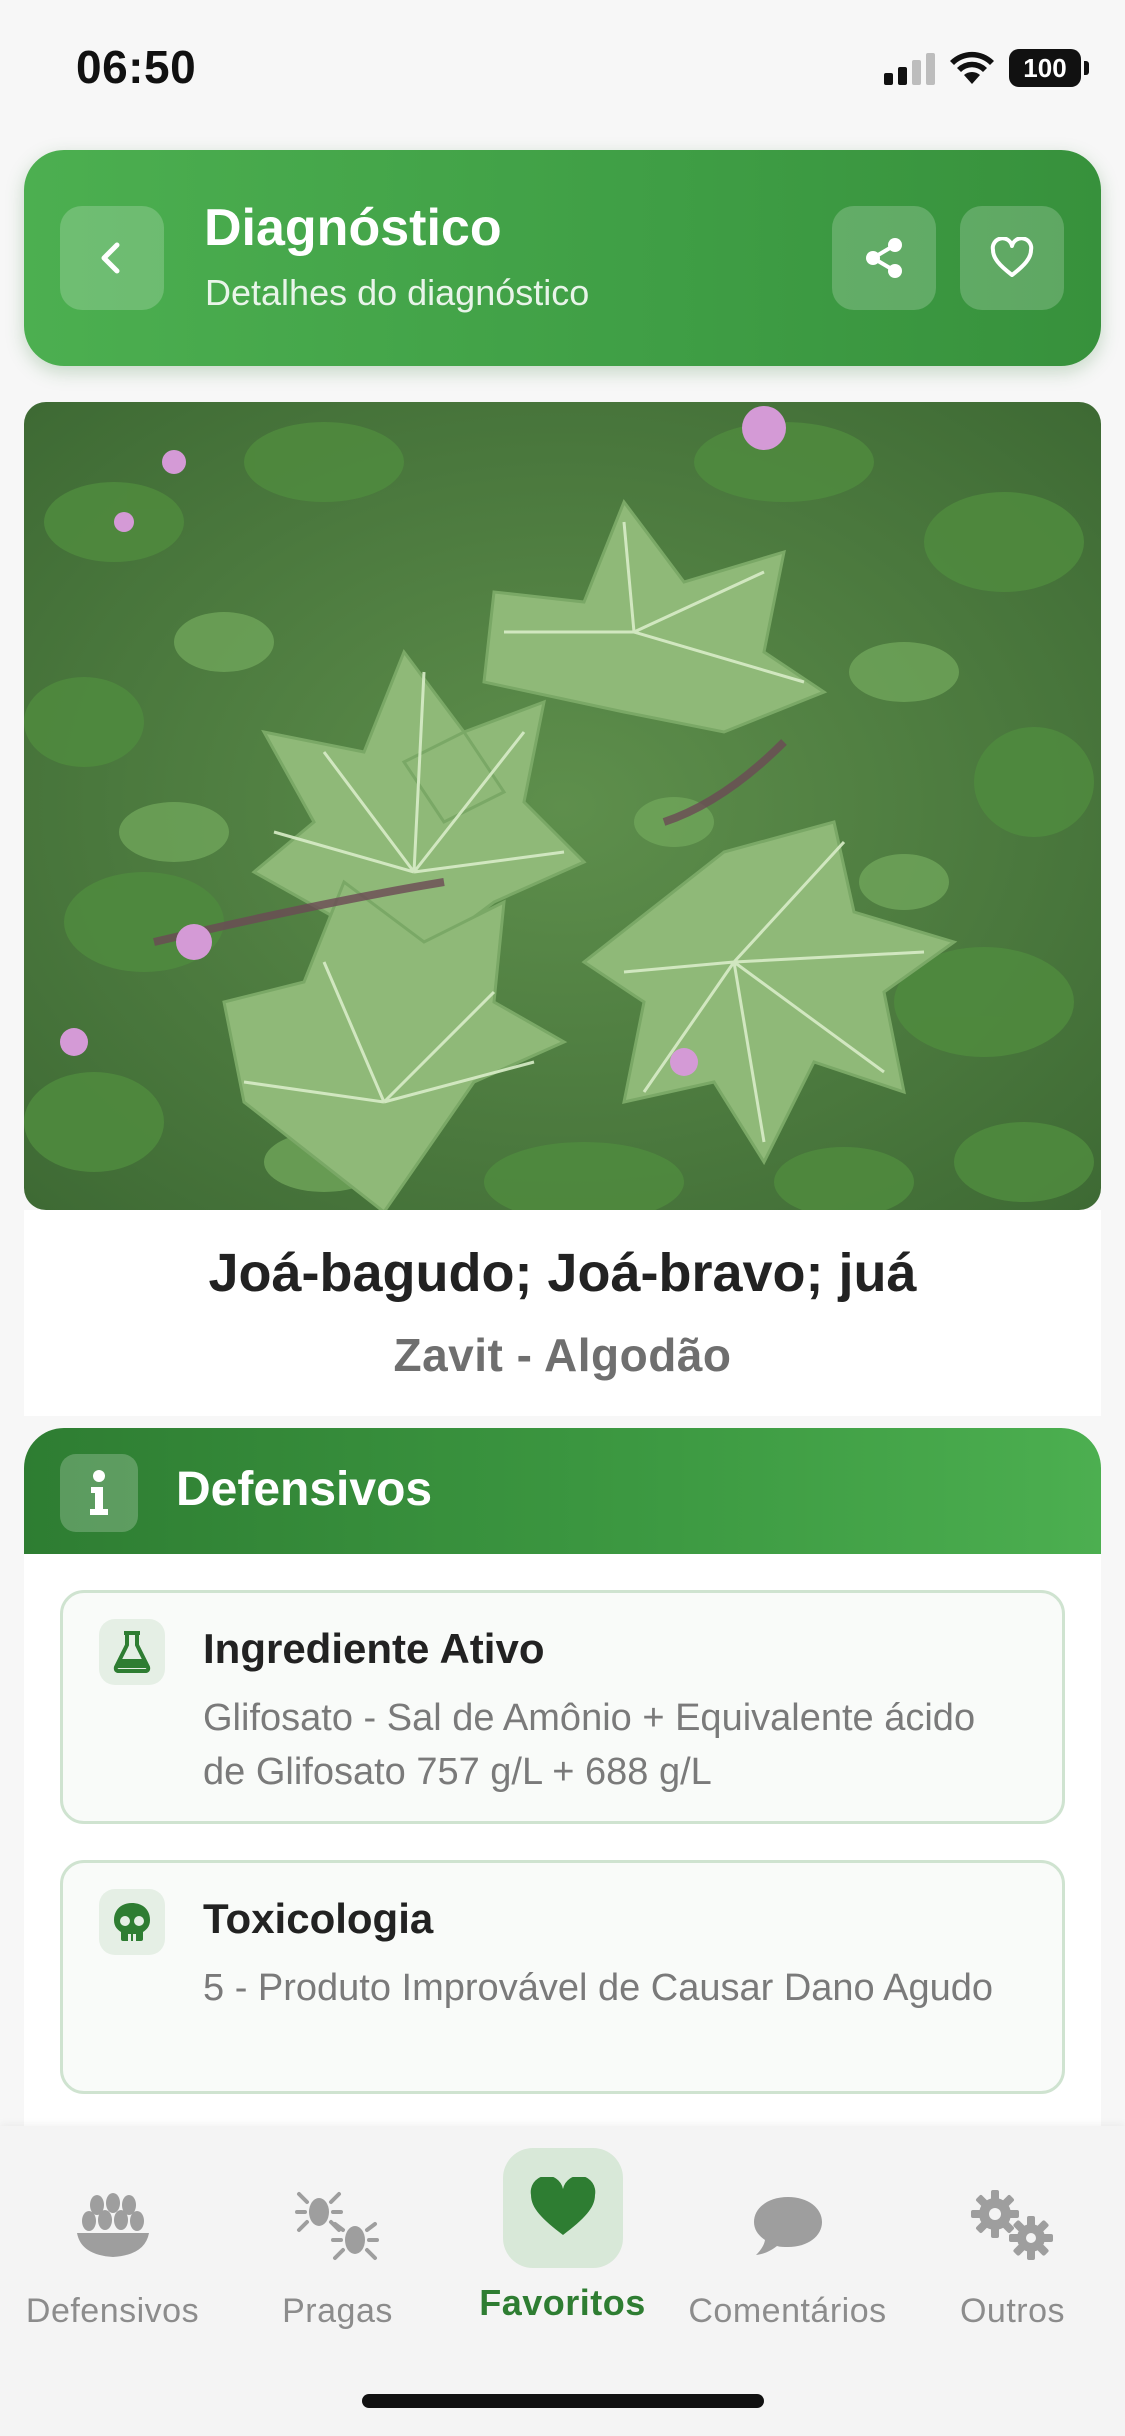 The height and width of the screenshot is (2436, 1125). I want to click on share-icon, so click(884, 258).